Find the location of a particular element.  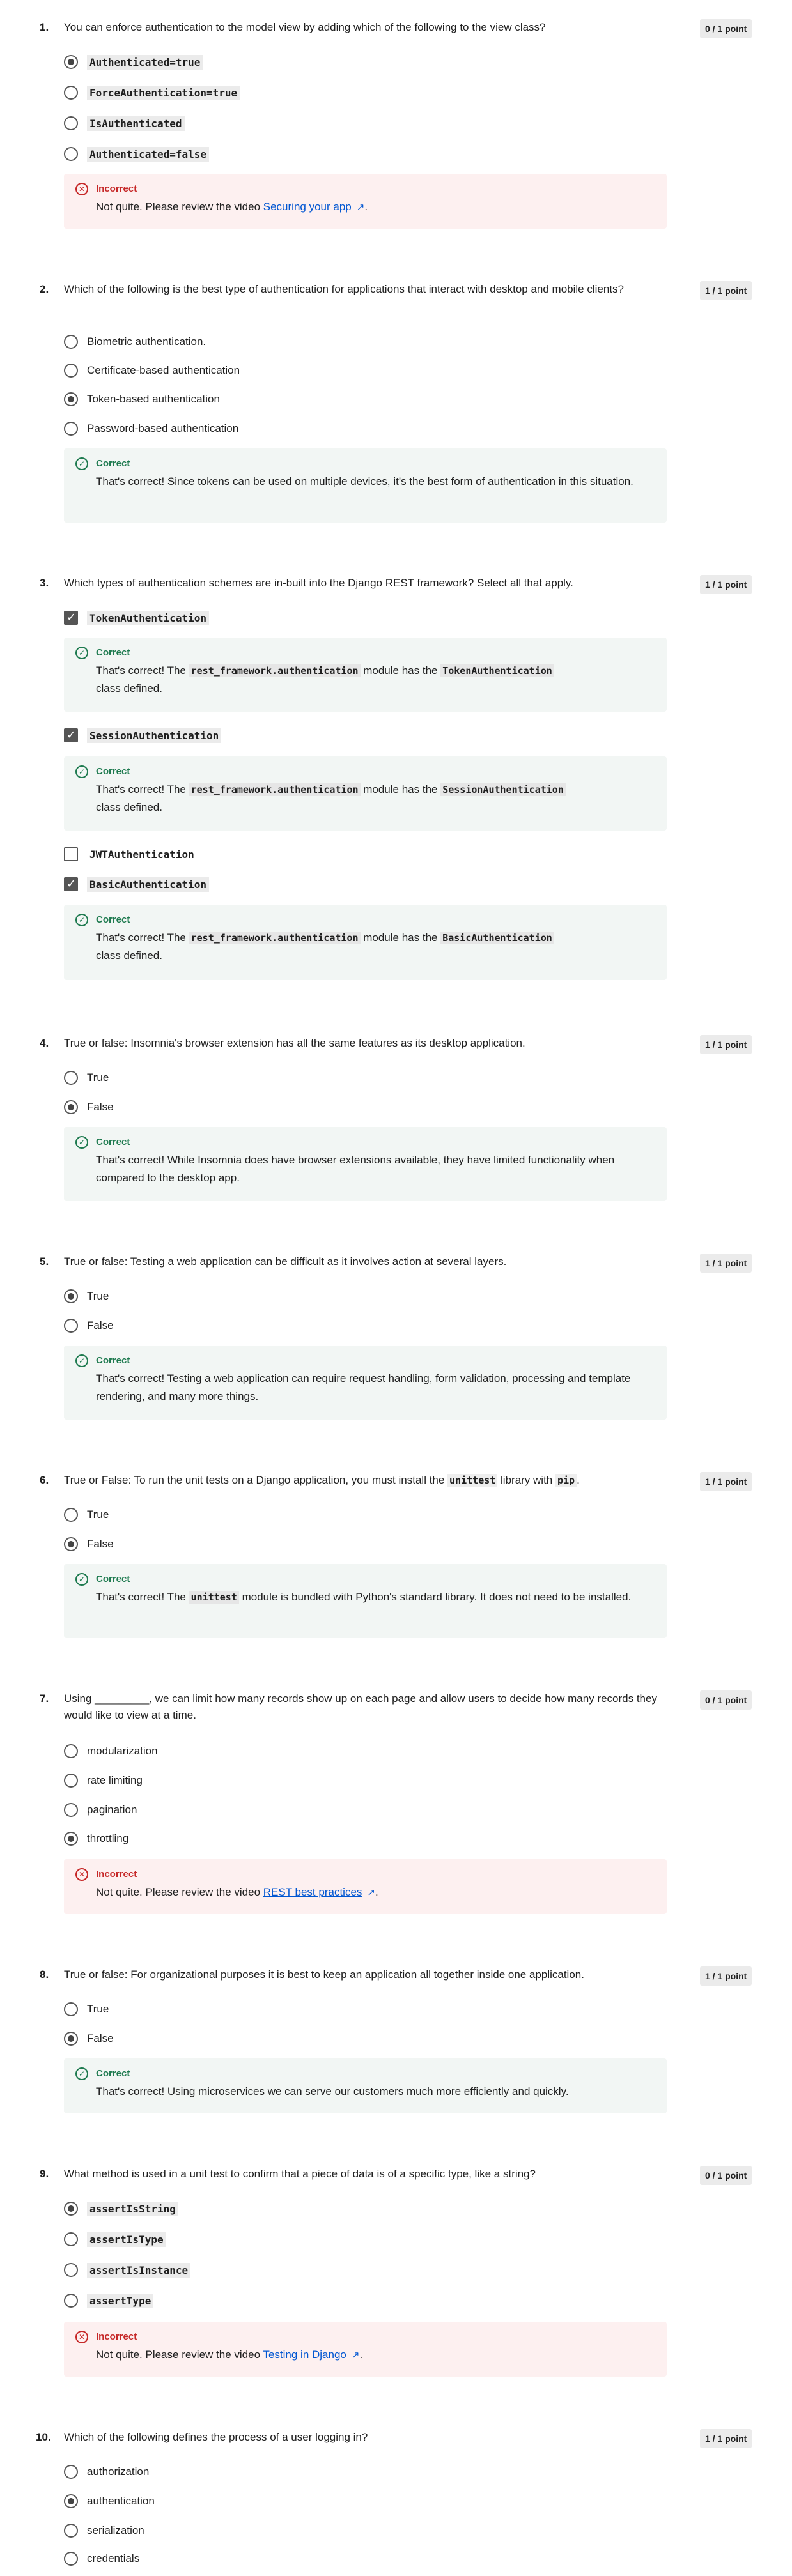

option-pagination: pagination is located at coordinates (100, 1810).